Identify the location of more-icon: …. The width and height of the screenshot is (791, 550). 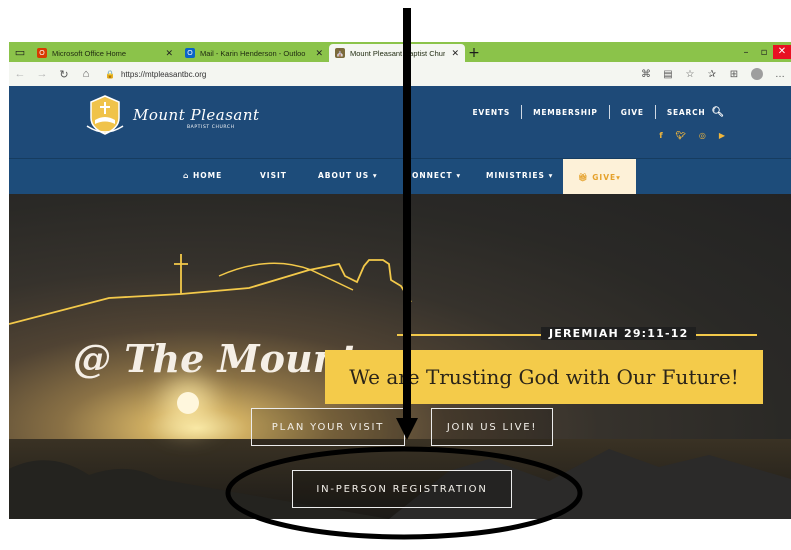
(780, 74).